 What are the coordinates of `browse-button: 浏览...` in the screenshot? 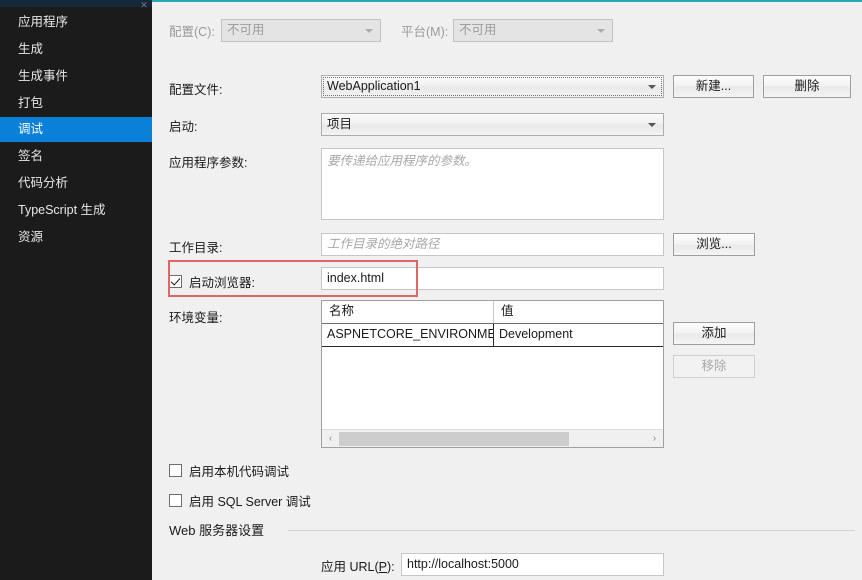 It's located at (714, 244).